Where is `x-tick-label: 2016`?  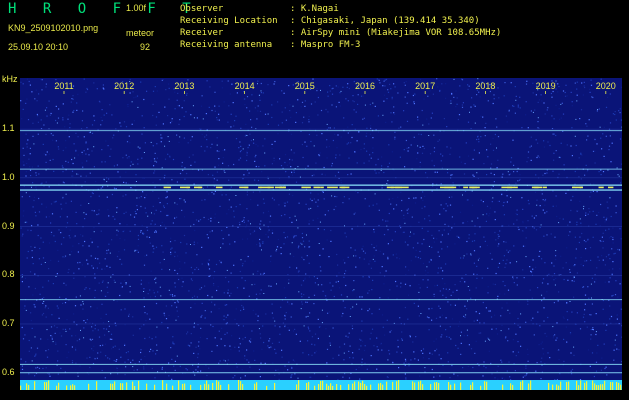
x-tick-label: 2016 is located at coordinates (365, 86).